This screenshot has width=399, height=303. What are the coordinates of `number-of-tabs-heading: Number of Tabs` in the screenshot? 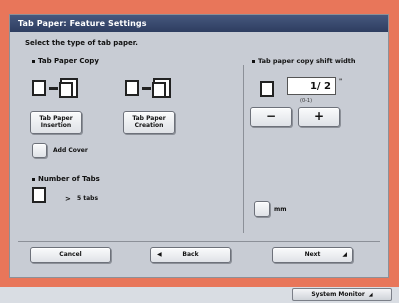 It's located at (66, 179).